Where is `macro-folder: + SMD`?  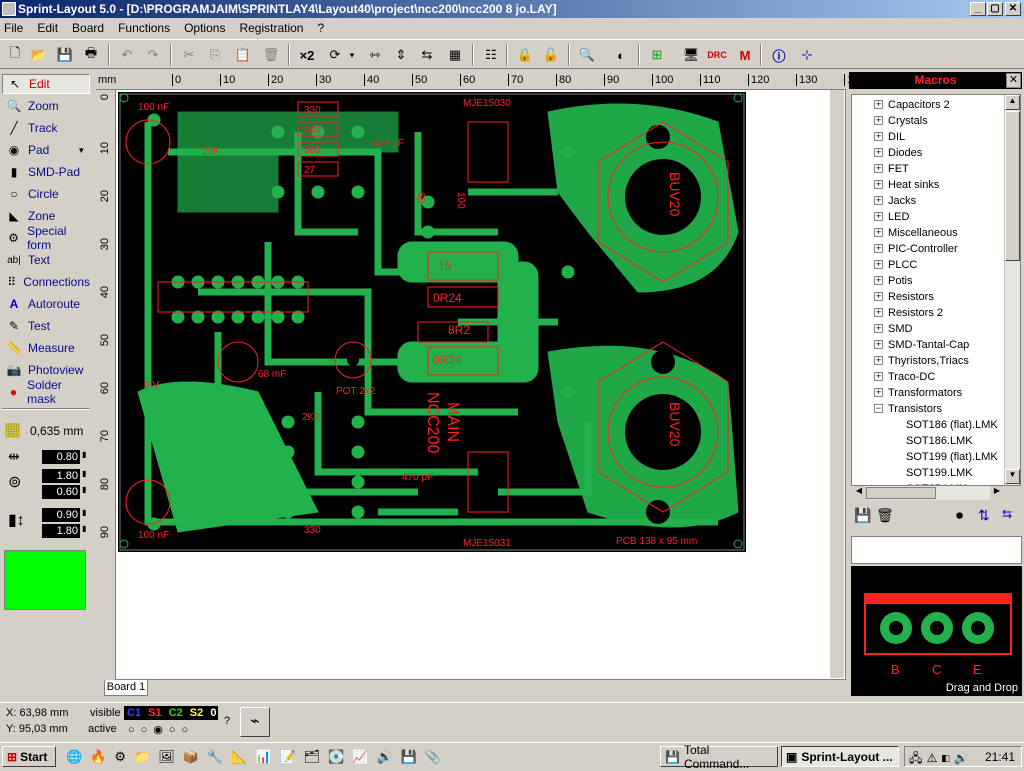 macro-folder: + SMD is located at coordinates (929, 329).